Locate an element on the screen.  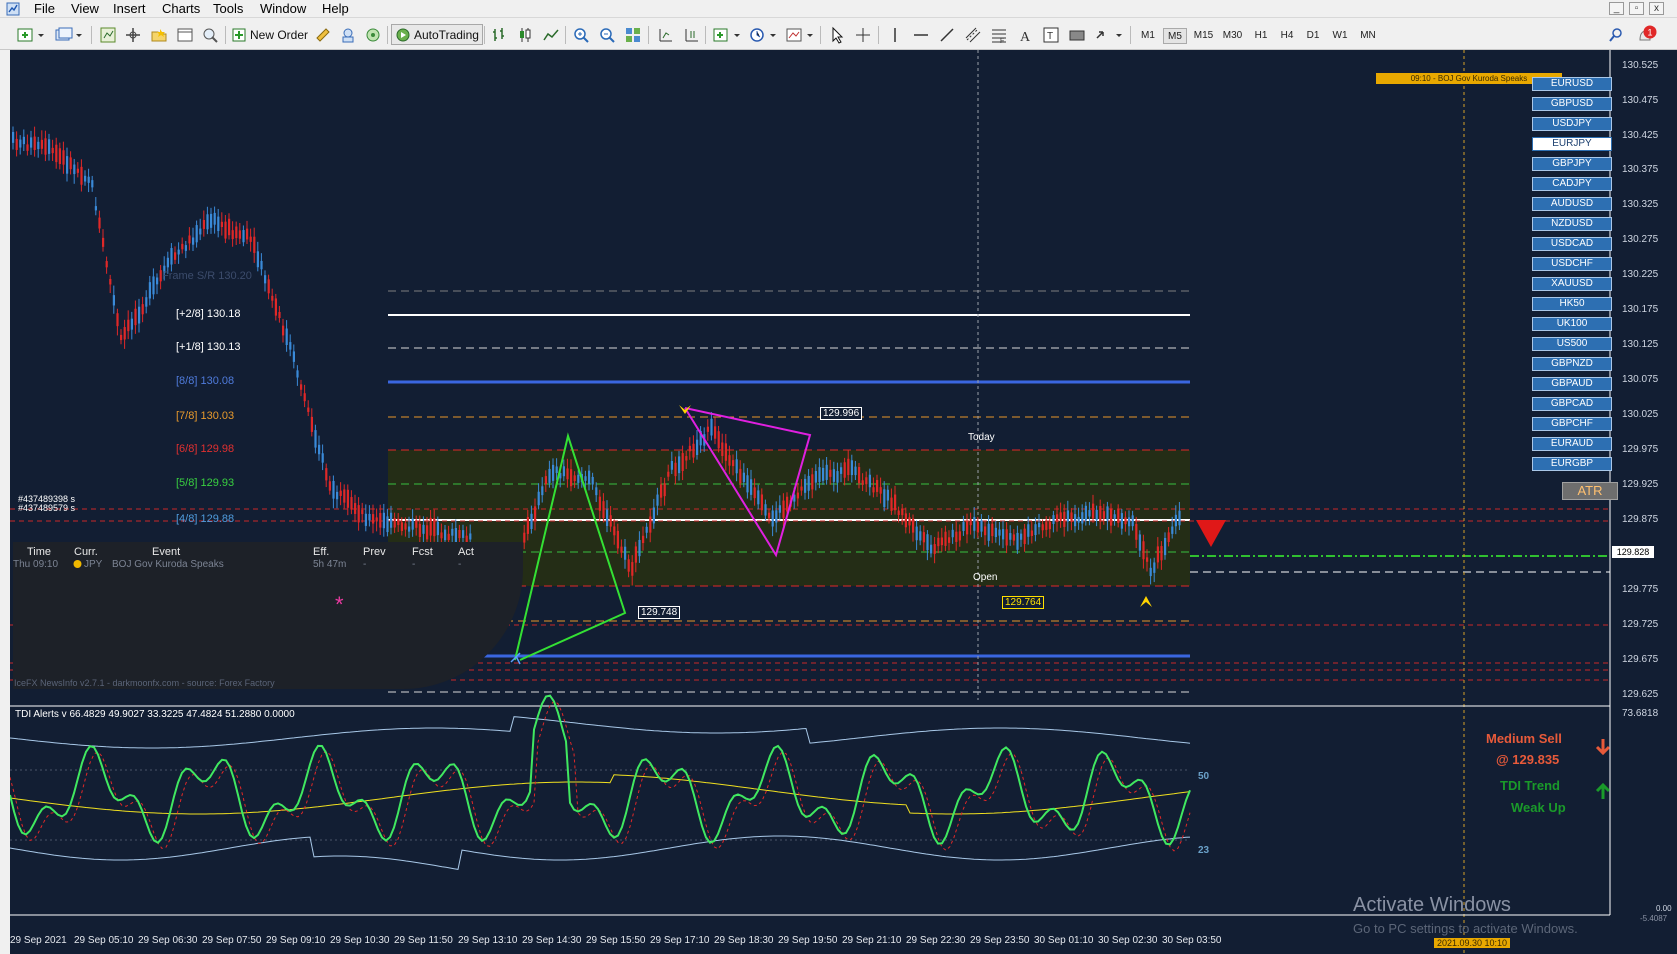
timeframe-mn: MN is located at coordinates (1368, 36).